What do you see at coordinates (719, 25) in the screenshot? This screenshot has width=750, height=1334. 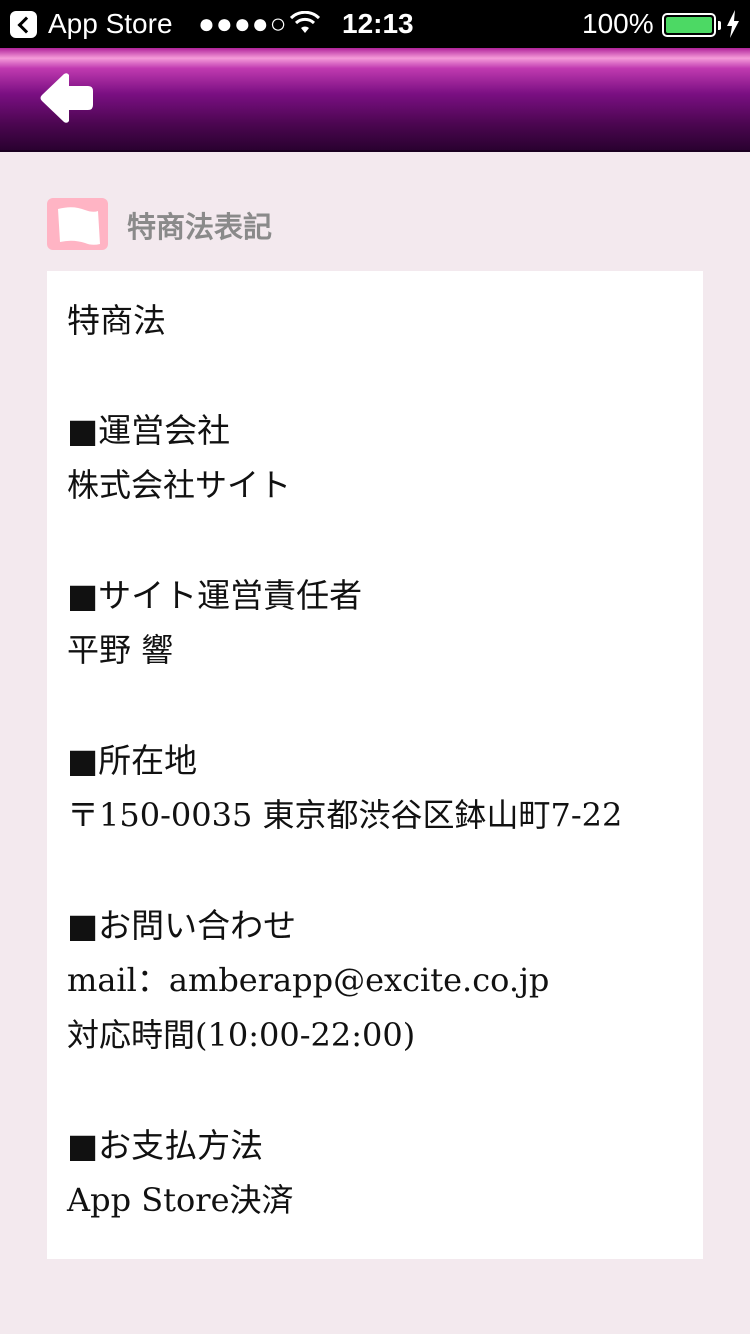 I see `battery-tip` at bounding box center [719, 25].